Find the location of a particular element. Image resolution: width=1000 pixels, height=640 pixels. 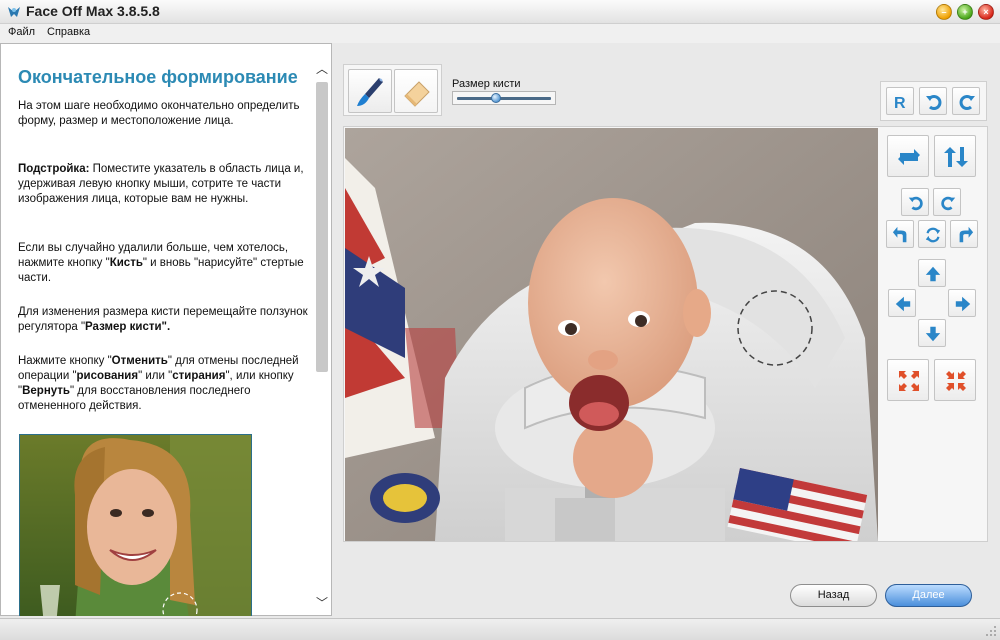

brush-button is located at coordinates (370, 91).